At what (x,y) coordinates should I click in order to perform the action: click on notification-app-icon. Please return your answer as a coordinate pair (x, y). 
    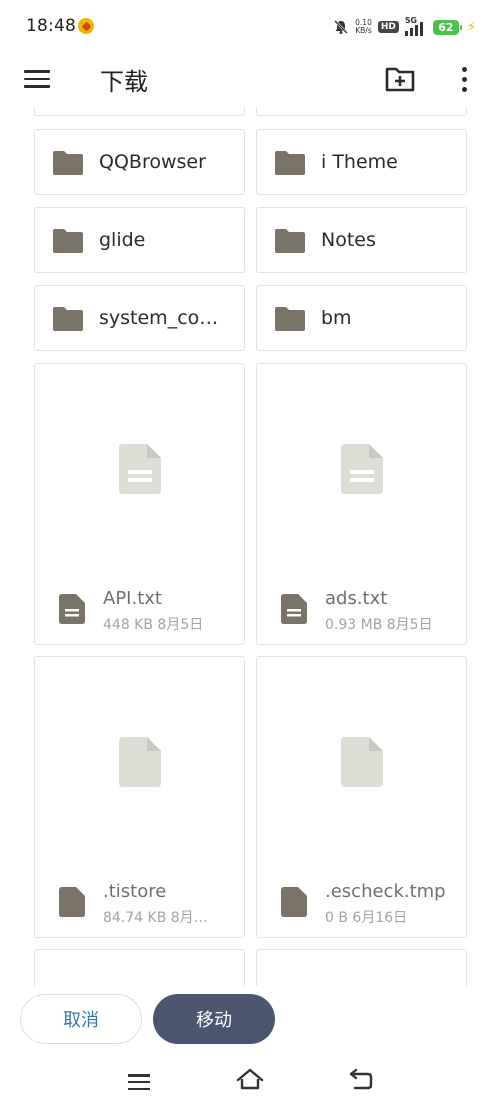
    Looking at the image, I should click on (86, 26).